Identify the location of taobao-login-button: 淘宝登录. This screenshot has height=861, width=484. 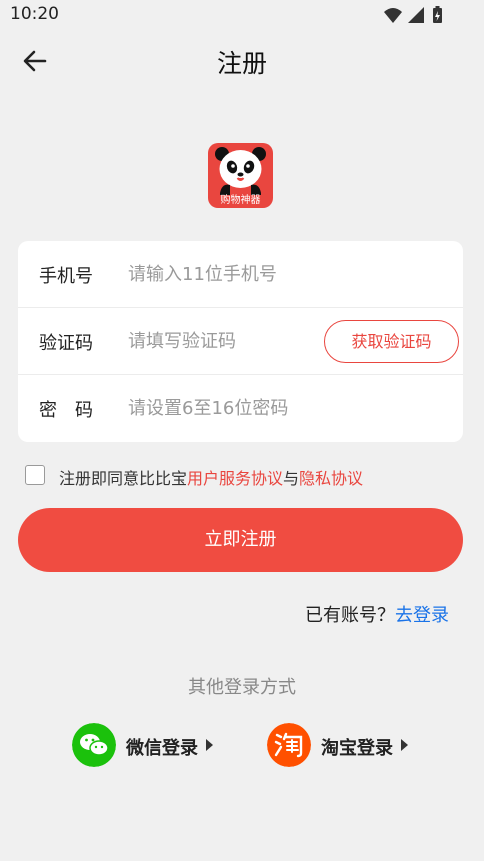
(342, 745).